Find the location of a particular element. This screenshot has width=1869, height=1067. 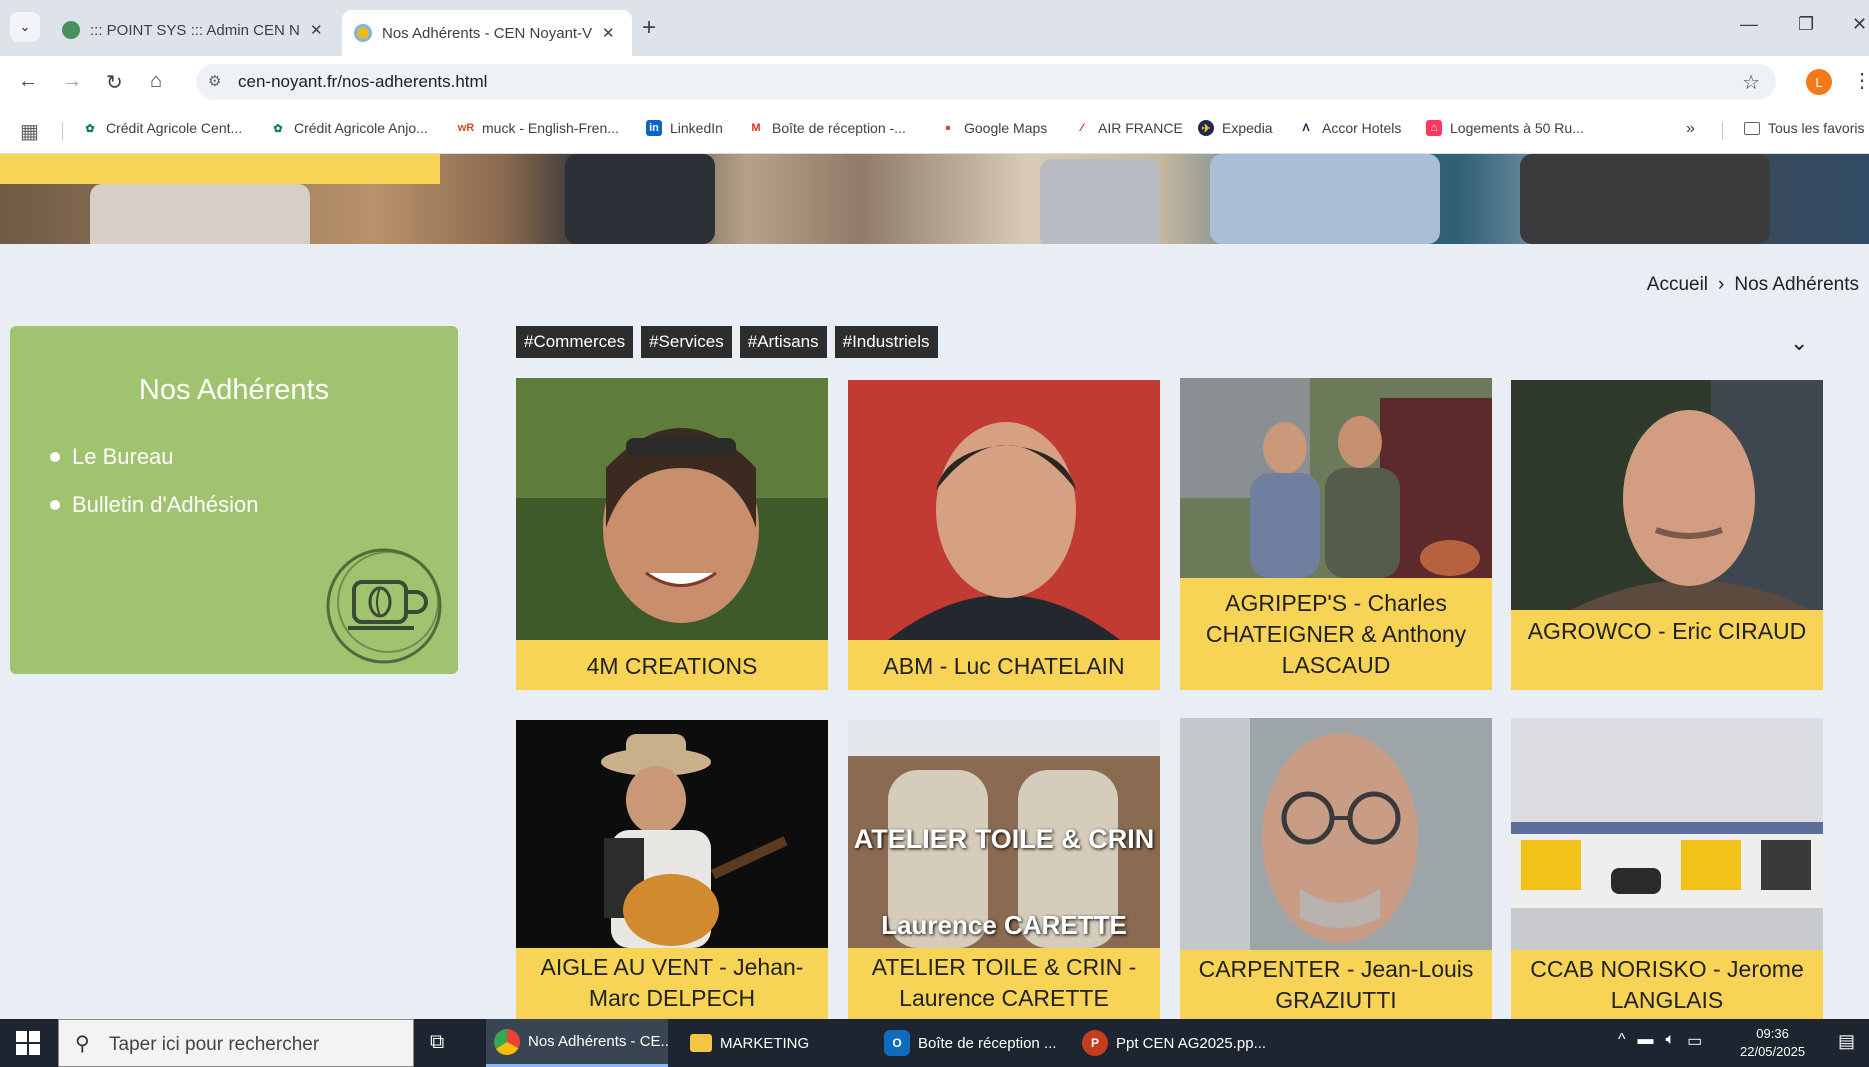

maps-icon: ● is located at coordinates (948, 128).